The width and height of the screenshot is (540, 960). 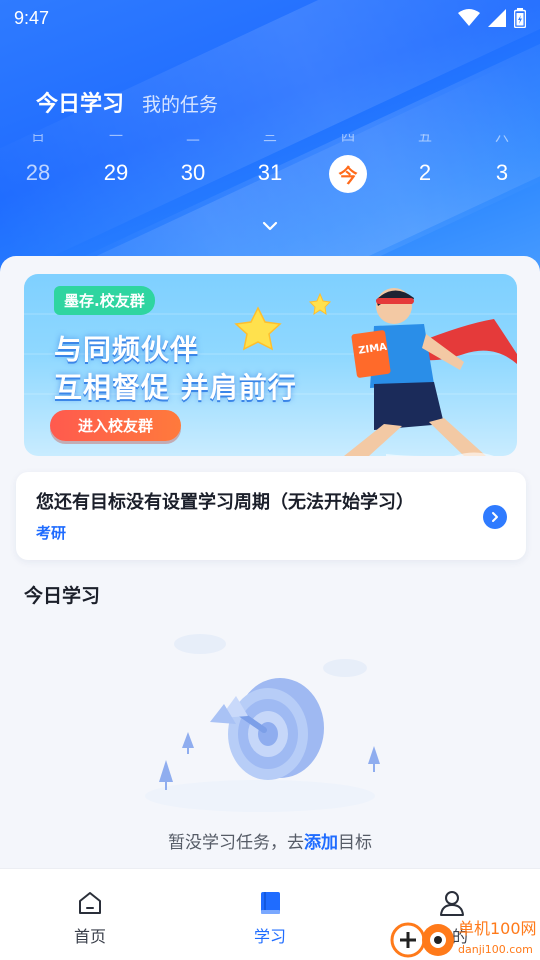 I want to click on banner-headline-1: 与同频伙伴, so click(x=127, y=349).